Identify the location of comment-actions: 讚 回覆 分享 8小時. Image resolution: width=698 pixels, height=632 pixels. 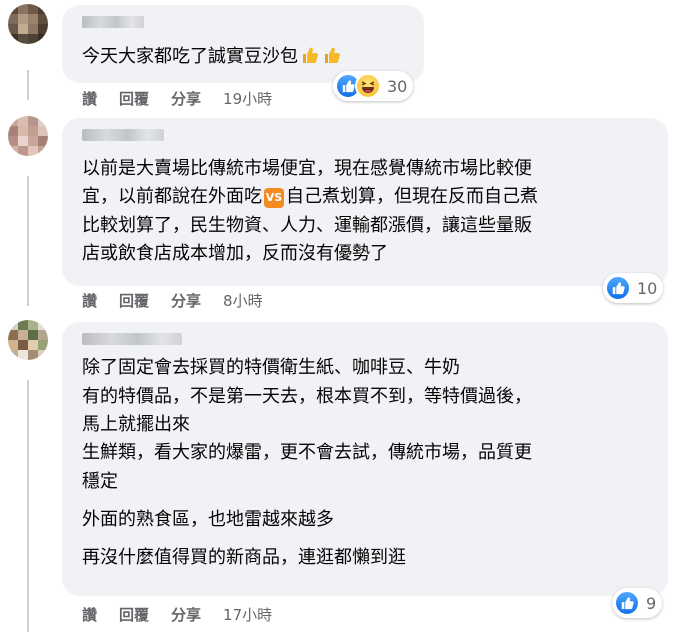
(172, 300).